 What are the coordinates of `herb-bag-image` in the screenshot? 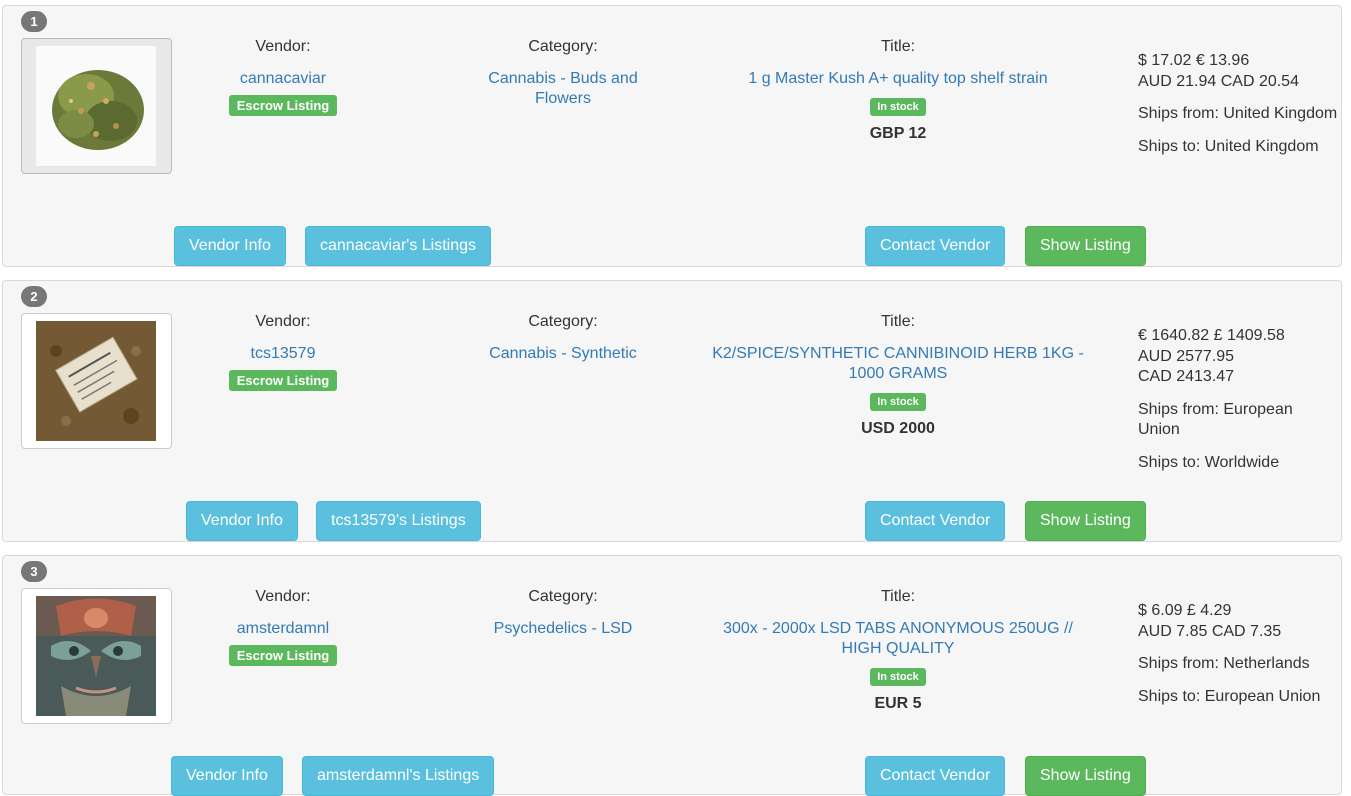 It's located at (96, 381).